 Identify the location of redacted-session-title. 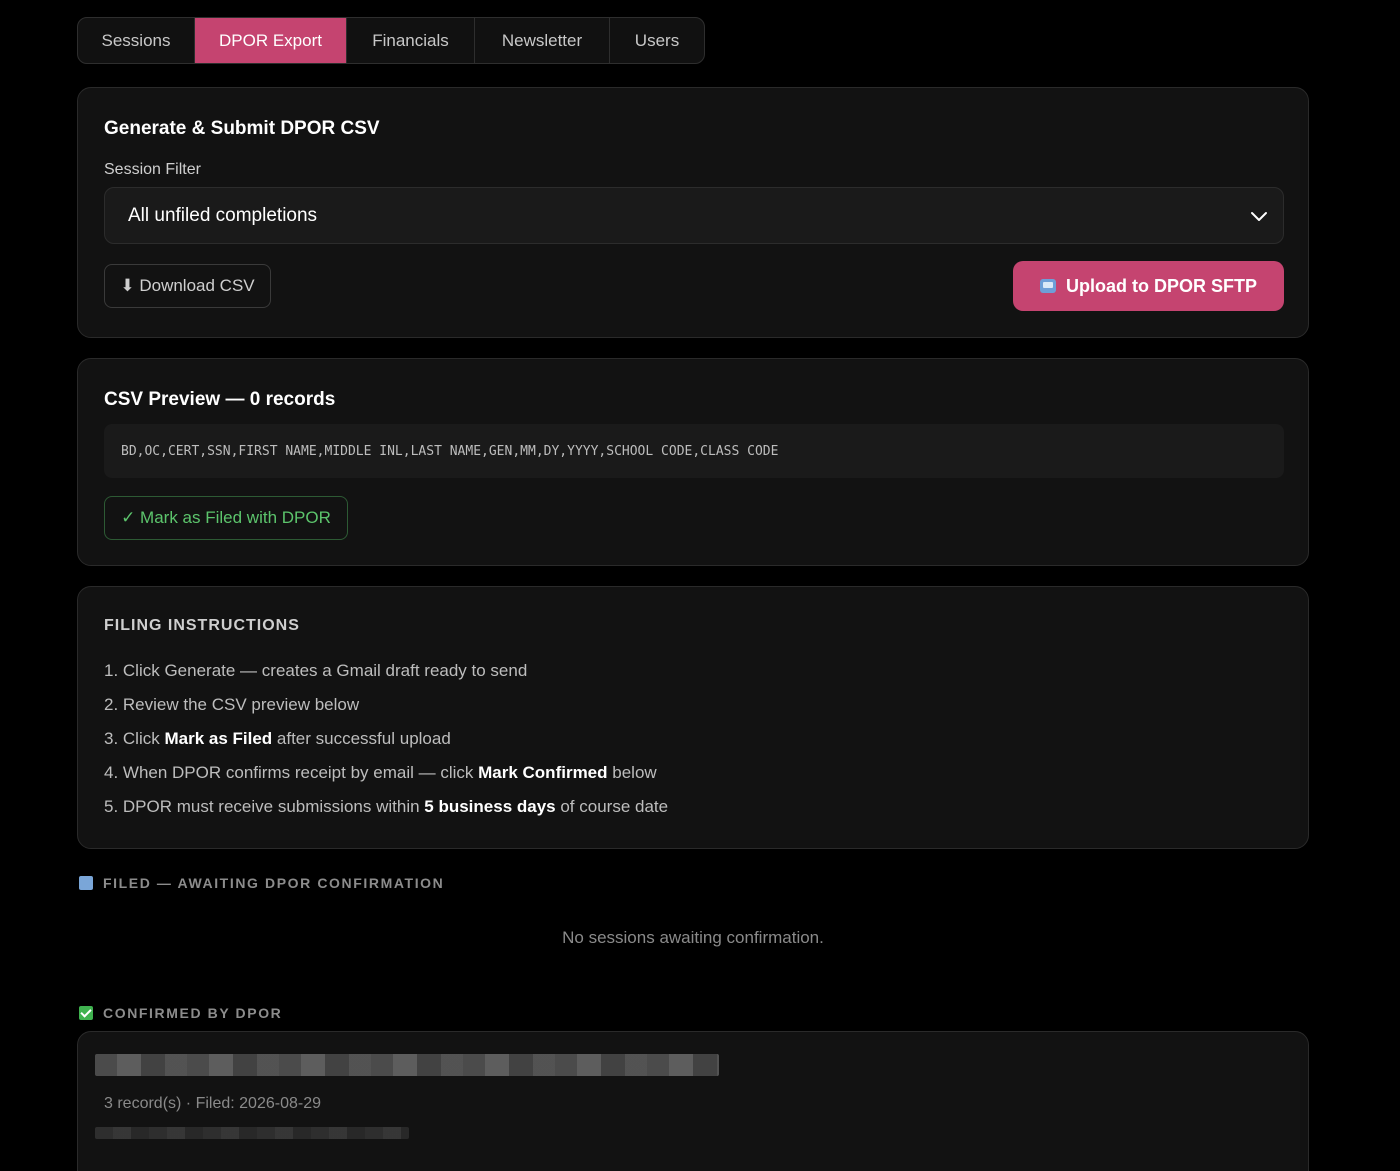
(407, 1065).